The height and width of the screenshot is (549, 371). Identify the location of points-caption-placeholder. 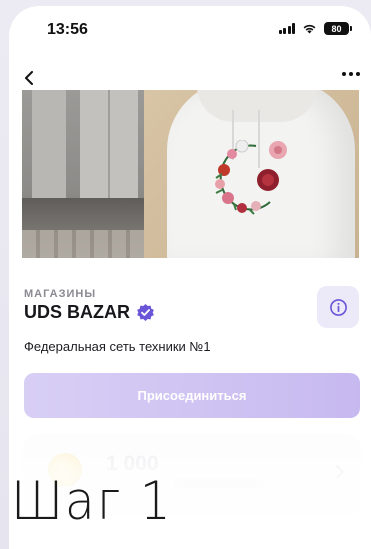
(219, 483).